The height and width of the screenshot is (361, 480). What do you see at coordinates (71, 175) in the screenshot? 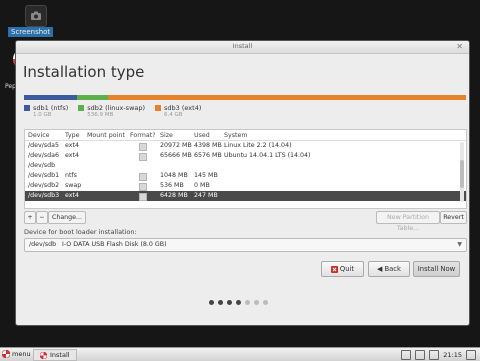
I see `cell-type: ntfs` at bounding box center [71, 175].